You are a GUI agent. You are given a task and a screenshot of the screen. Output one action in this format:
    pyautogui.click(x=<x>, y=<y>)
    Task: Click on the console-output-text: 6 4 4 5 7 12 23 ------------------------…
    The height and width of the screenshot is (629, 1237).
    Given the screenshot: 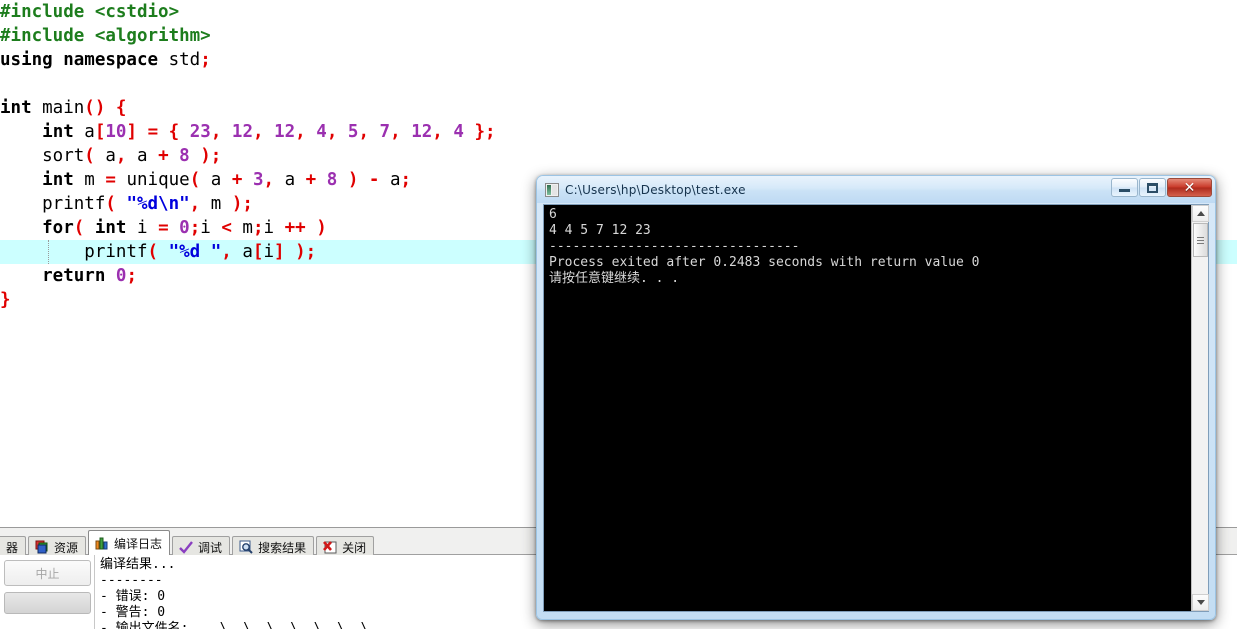 What is the action you would take?
    pyautogui.click(x=764, y=246)
    